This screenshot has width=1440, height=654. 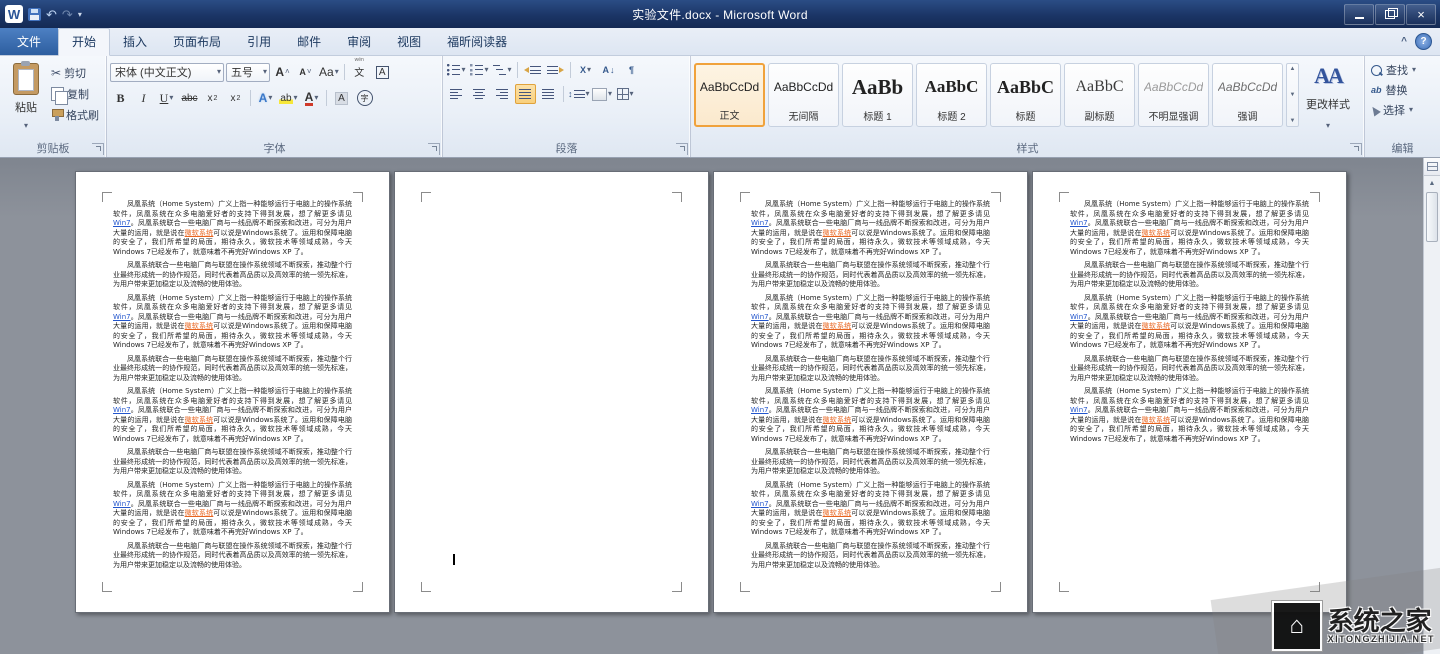 What do you see at coordinates (525, 94) in the screenshot?
I see `justify-button` at bounding box center [525, 94].